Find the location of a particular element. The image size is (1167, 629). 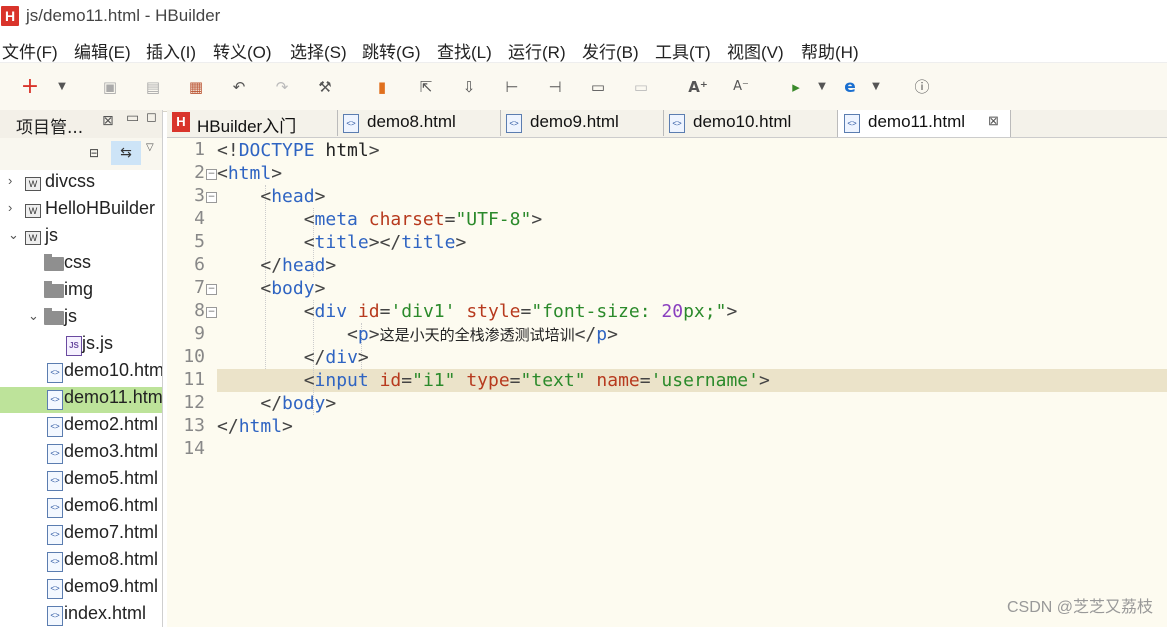

tree-item: <> demo11.html is located at coordinates (81, 400).